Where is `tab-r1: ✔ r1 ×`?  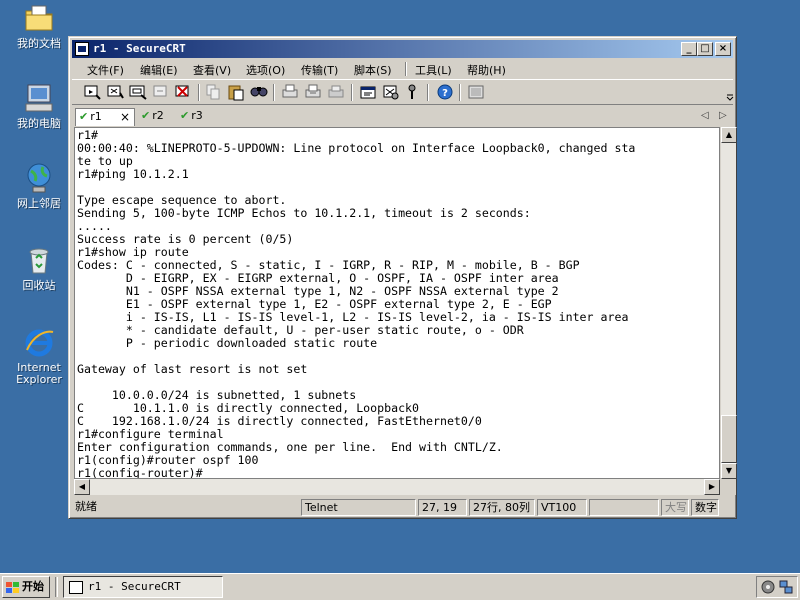 tab-r1: ✔ r1 × is located at coordinates (105, 117).